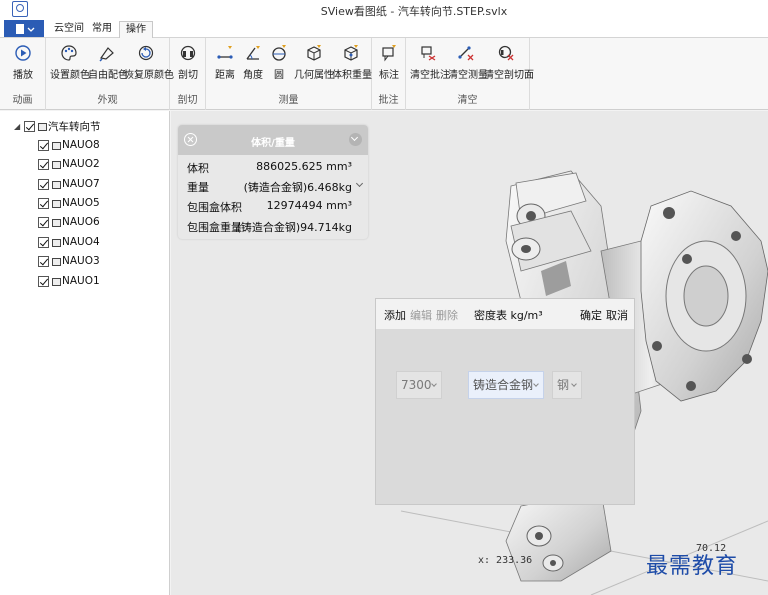 The width and height of the screenshot is (768, 595). What do you see at coordinates (149, 62) in the screenshot?
I see `restore-color-button: 恢复原颜色` at bounding box center [149, 62].